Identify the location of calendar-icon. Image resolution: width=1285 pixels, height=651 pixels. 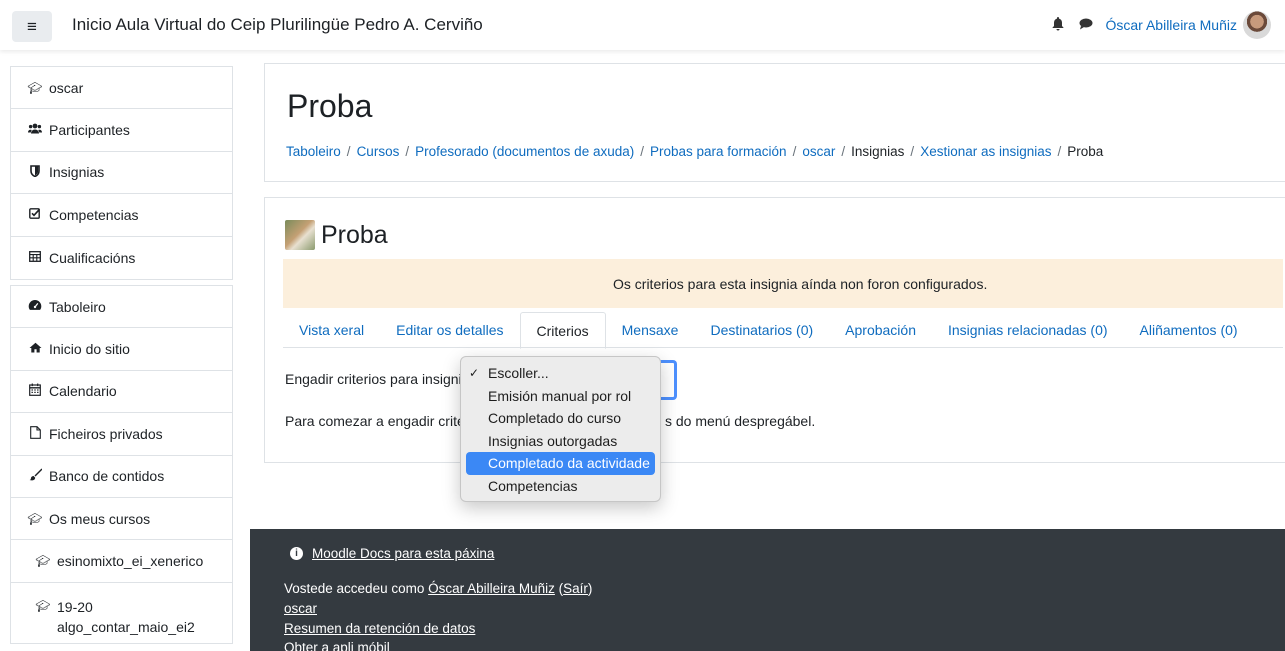
(35, 391).